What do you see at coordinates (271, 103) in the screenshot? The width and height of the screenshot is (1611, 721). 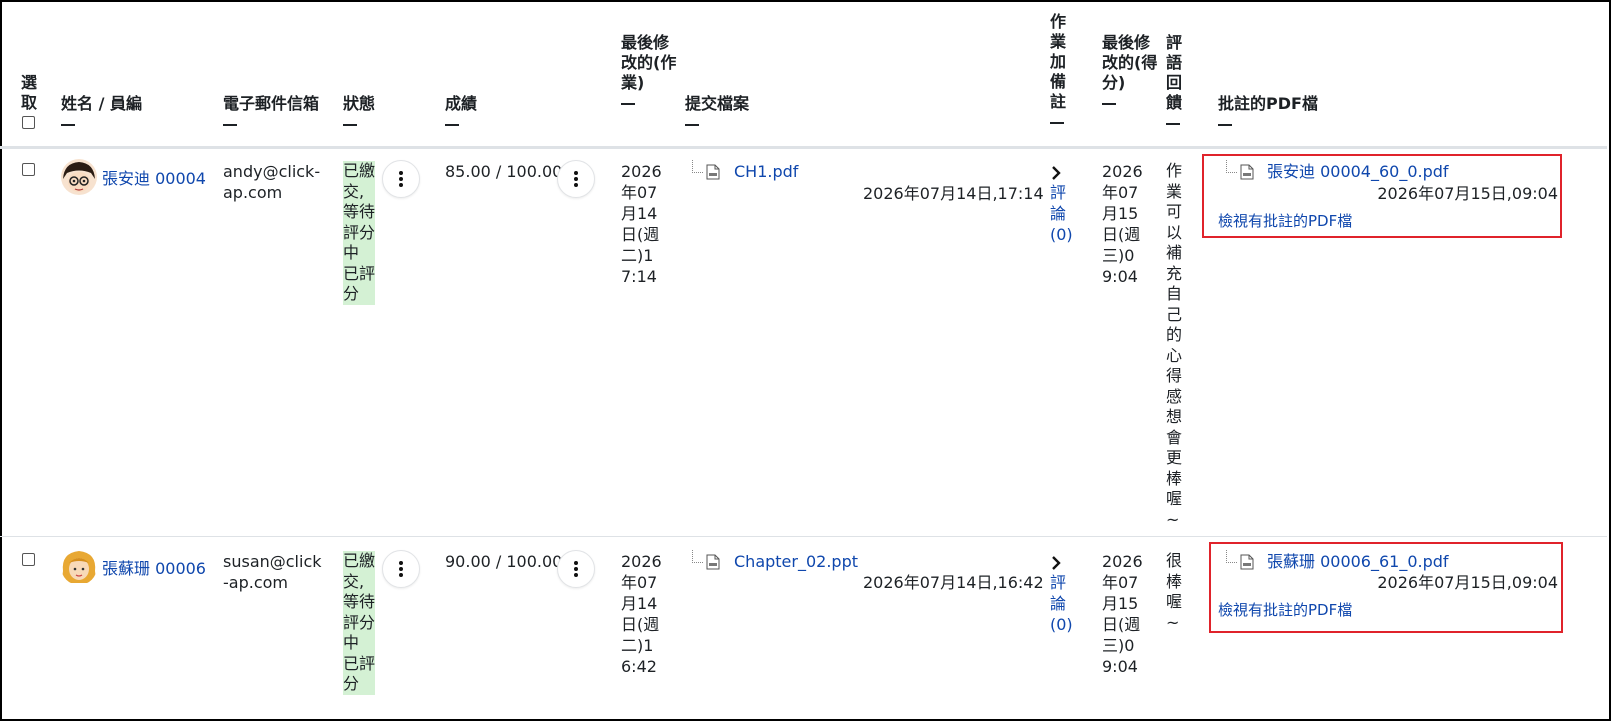 I see `header-email-label: 電子郵件信箱` at bounding box center [271, 103].